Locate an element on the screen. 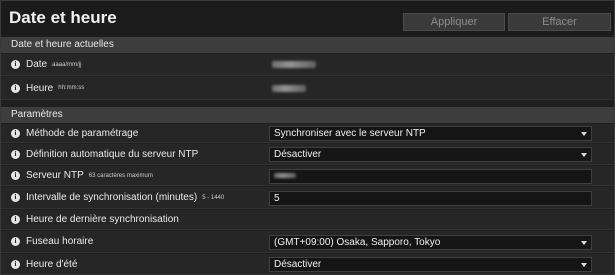 The width and height of the screenshot is (615, 275). last-sync-row: i Heure de dernière synchronisation is located at coordinates (307, 220).